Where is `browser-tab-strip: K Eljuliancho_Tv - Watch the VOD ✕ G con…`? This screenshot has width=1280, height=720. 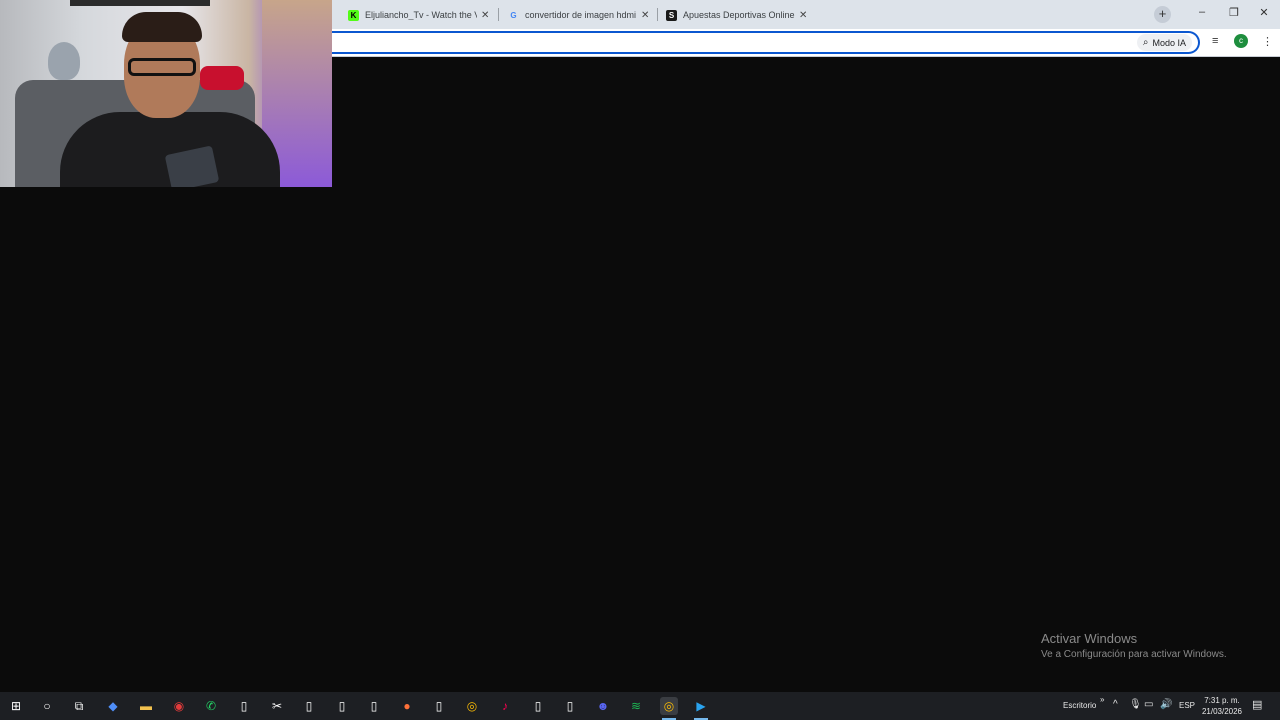 browser-tab-strip: K Eljuliancho_Tv - Watch the VOD ✕ G con… is located at coordinates (806, 14).